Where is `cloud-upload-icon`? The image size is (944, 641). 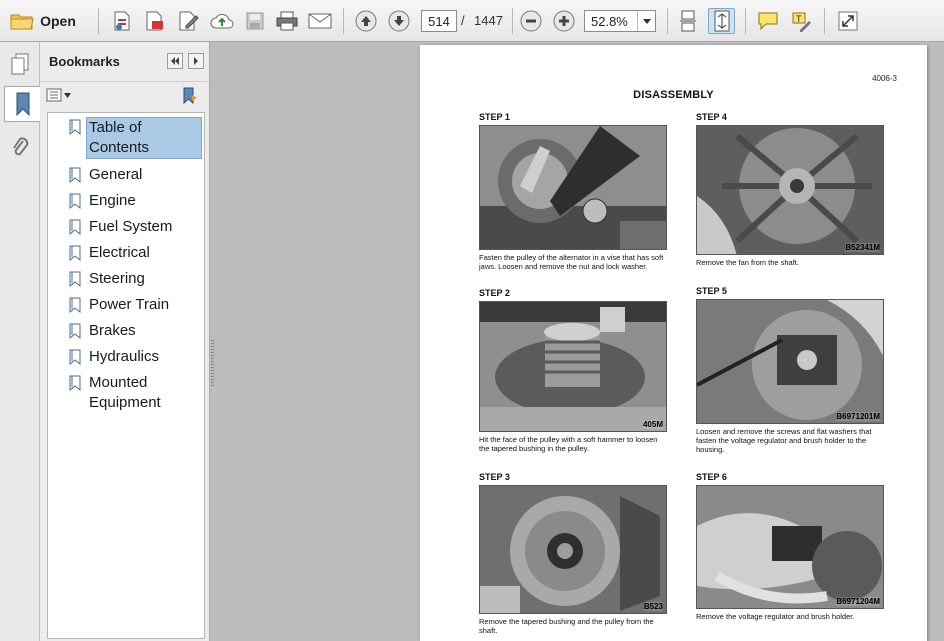
cloud-upload-icon is located at coordinates (222, 21).